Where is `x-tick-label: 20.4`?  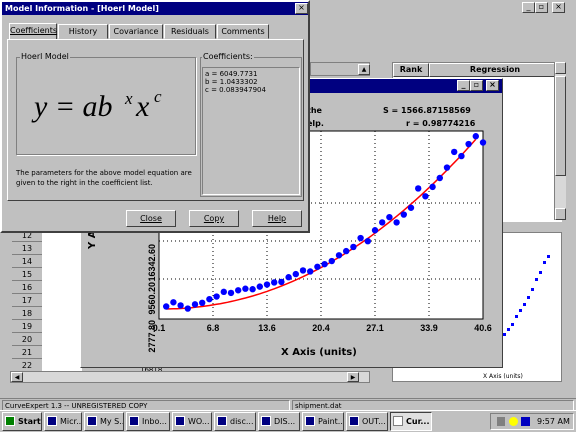
x-tick-label: 20.4 is located at coordinates (321, 328).